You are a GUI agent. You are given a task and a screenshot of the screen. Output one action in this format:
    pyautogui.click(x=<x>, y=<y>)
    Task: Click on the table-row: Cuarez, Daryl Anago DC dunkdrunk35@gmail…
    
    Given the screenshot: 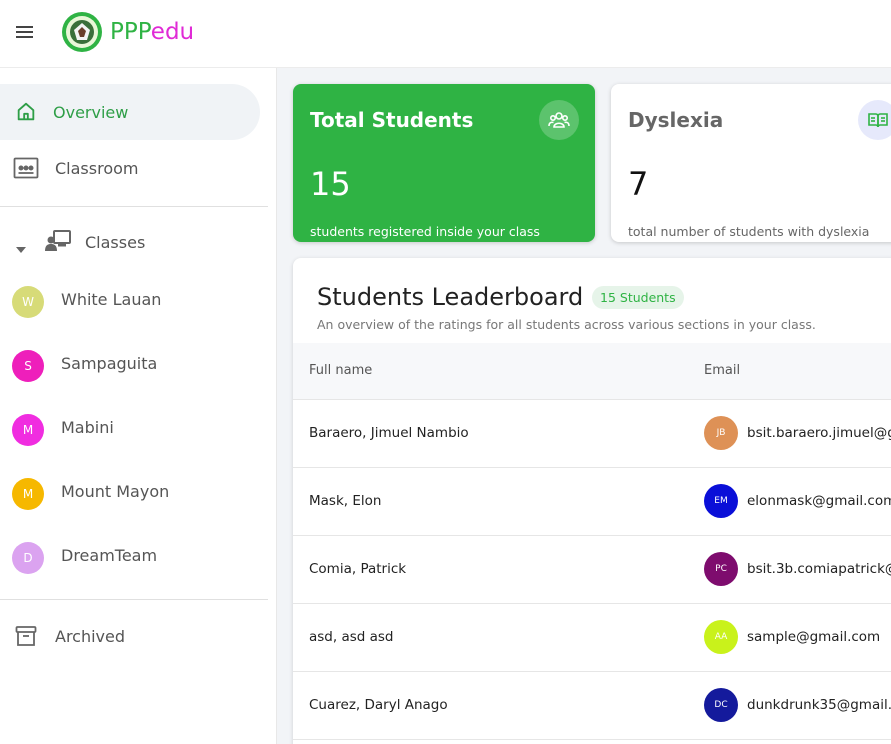 What is the action you would take?
    pyautogui.click(x=592, y=706)
    